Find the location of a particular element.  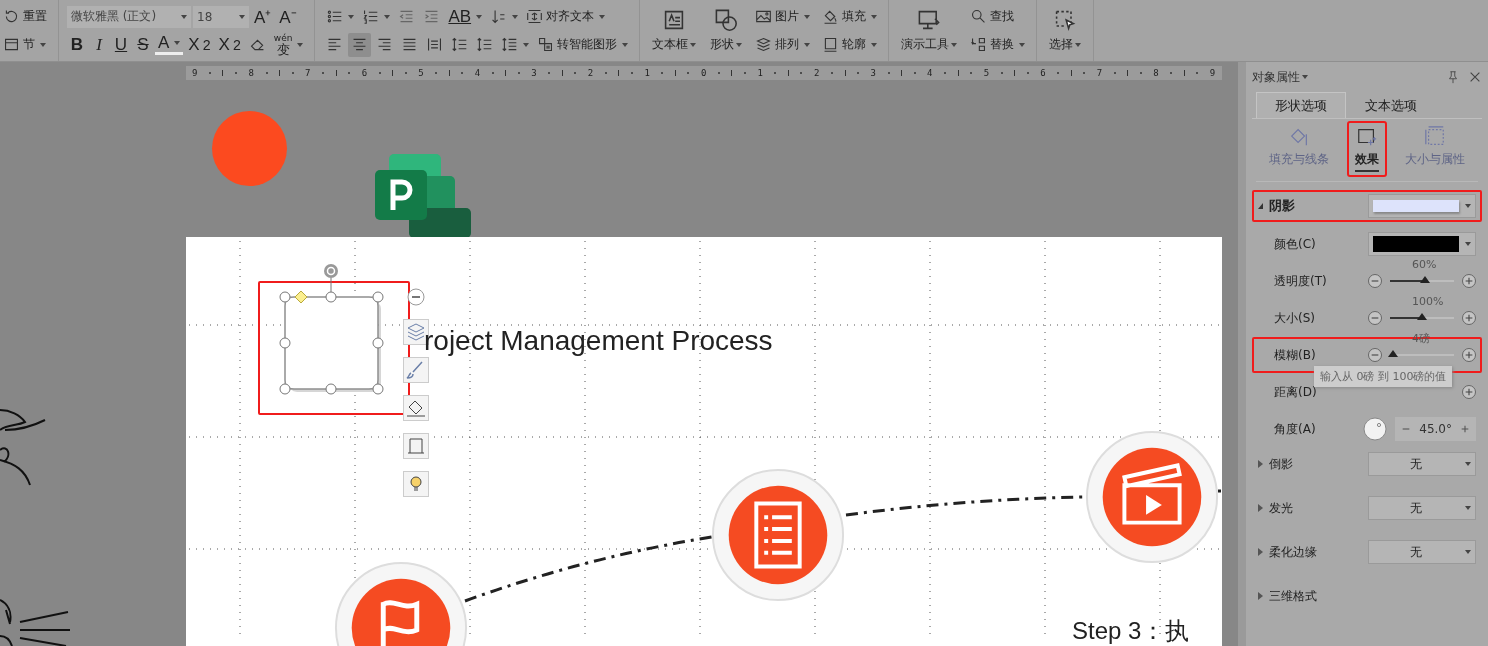

section-header: 阴影 is located at coordinates (1367, 206).